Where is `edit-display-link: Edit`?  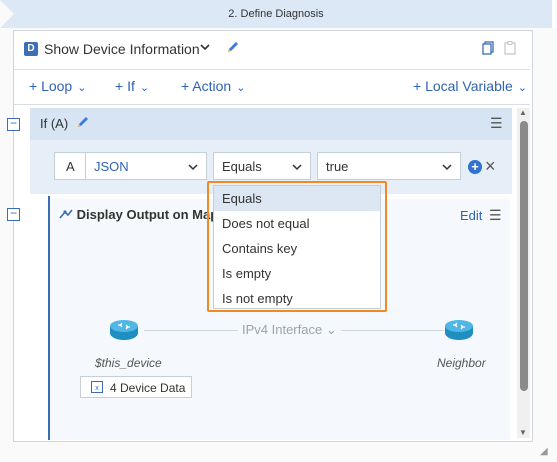
edit-display-link: Edit is located at coordinates (471, 215).